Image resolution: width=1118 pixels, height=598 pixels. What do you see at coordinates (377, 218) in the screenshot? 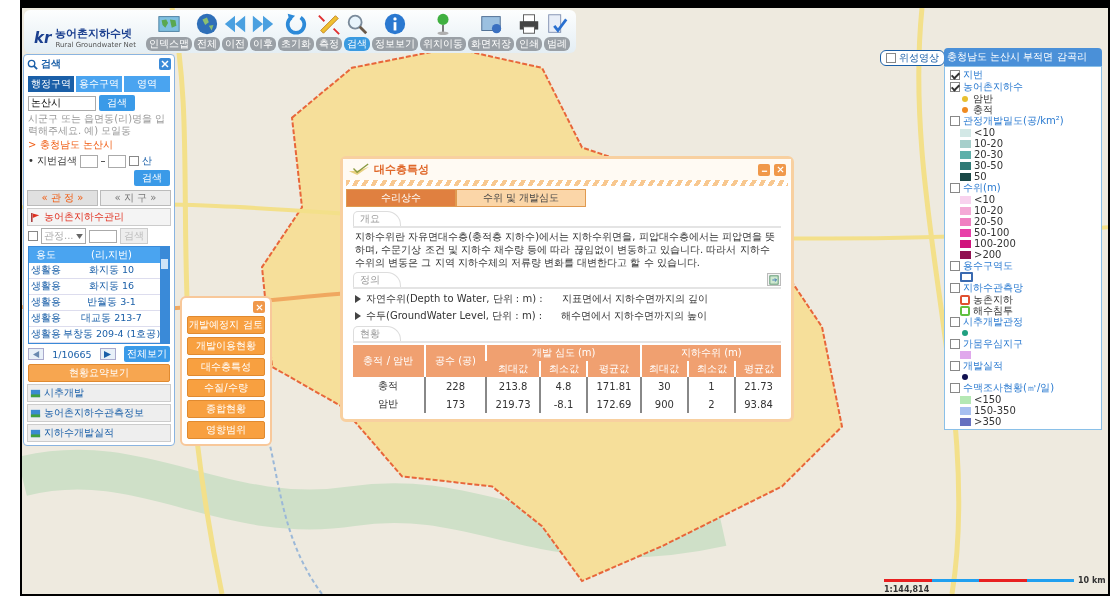
I see `section-heading: 개요` at bounding box center [377, 218].